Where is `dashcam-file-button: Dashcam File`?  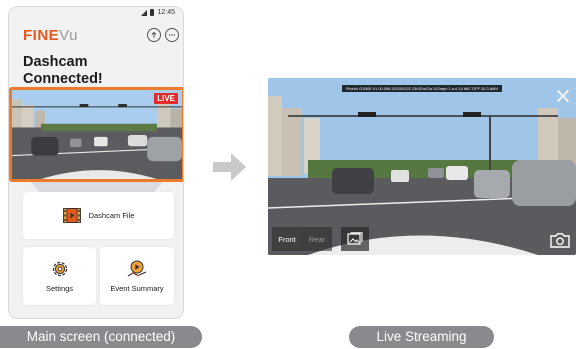 dashcam-file-button: Dashcam File is located at coordinates (98, 215).